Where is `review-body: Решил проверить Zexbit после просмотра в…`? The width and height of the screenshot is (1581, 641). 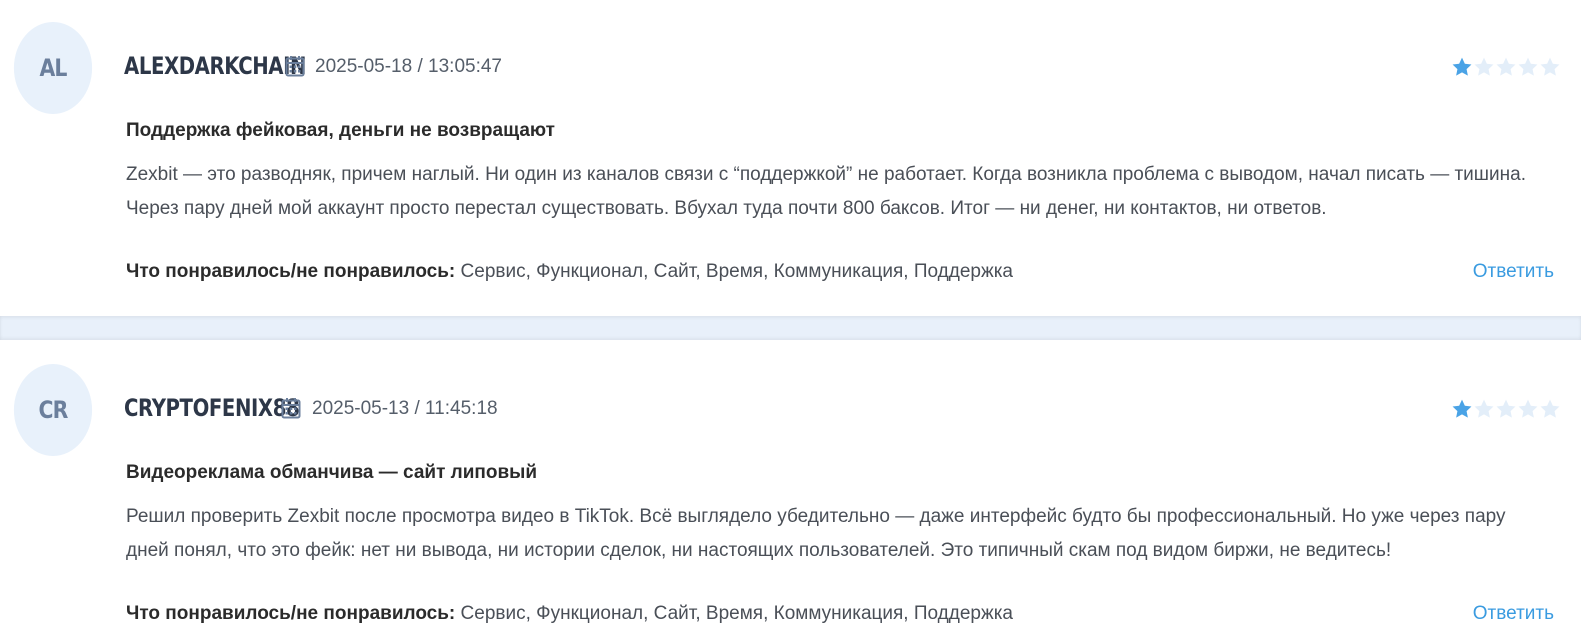 review-body: Решил проверить Zexbit после просмотра в… is located at coordinates (816, 533).